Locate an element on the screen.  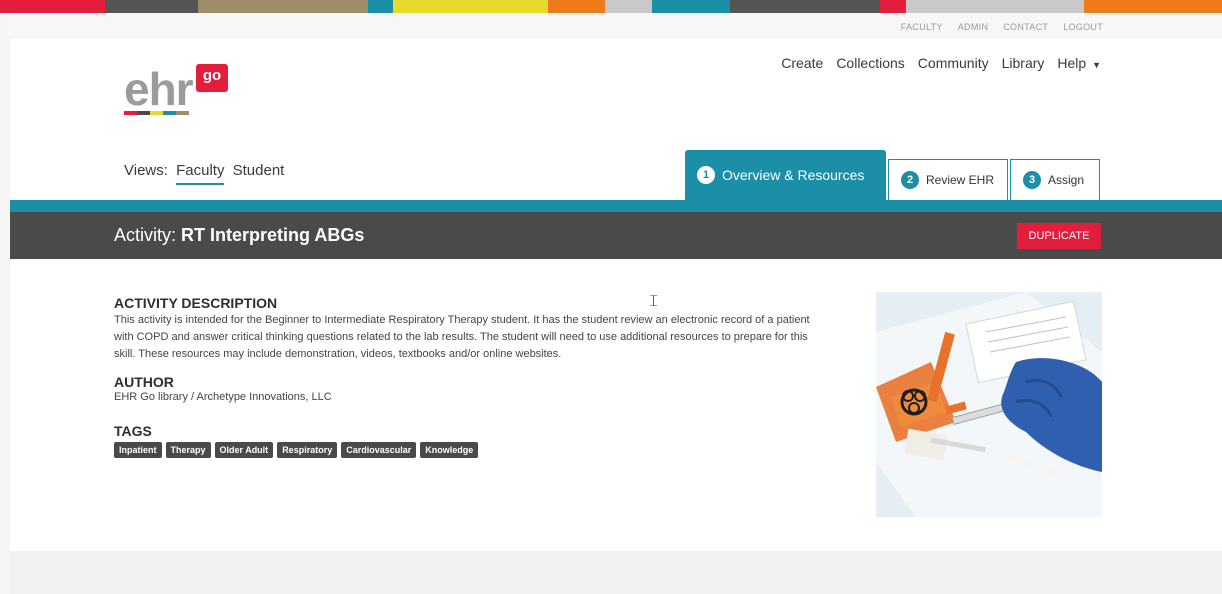
logo-color-bar is located at coordinates (156, 113).